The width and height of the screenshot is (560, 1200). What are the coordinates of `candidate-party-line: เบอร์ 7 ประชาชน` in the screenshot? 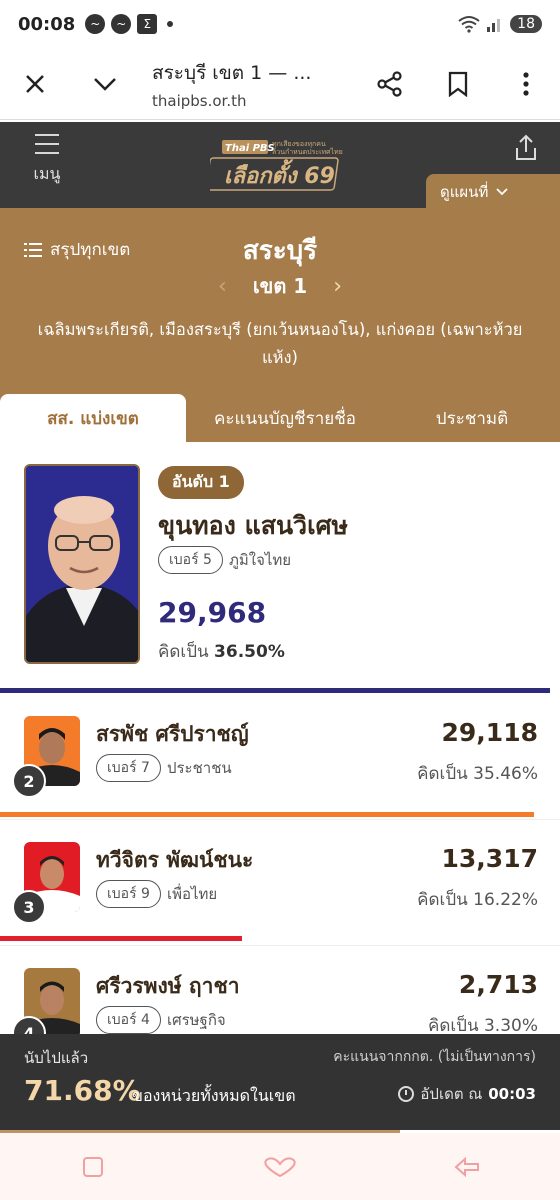 It's located at (164, 768).